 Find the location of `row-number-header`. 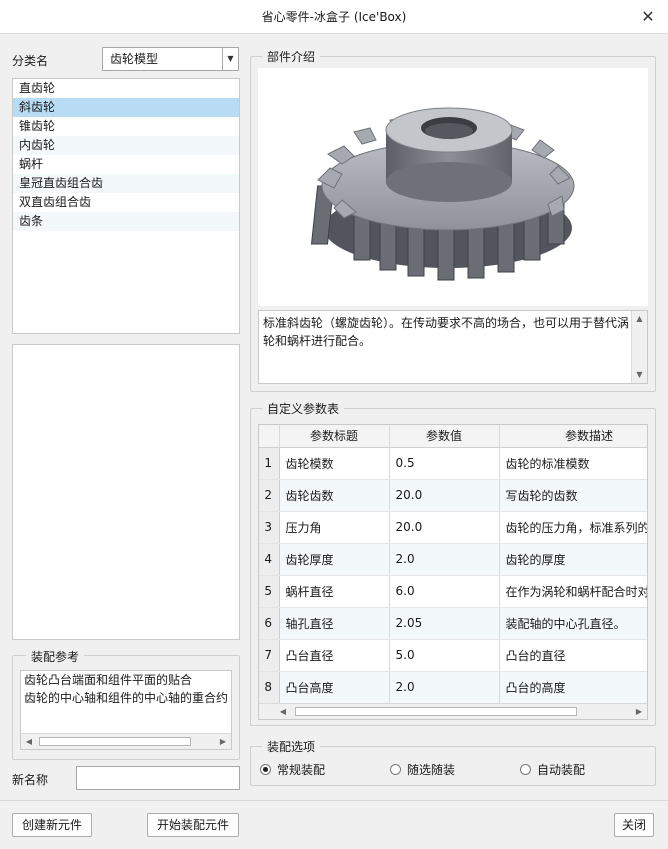

row-number-header is located at coordinates (269, 436).